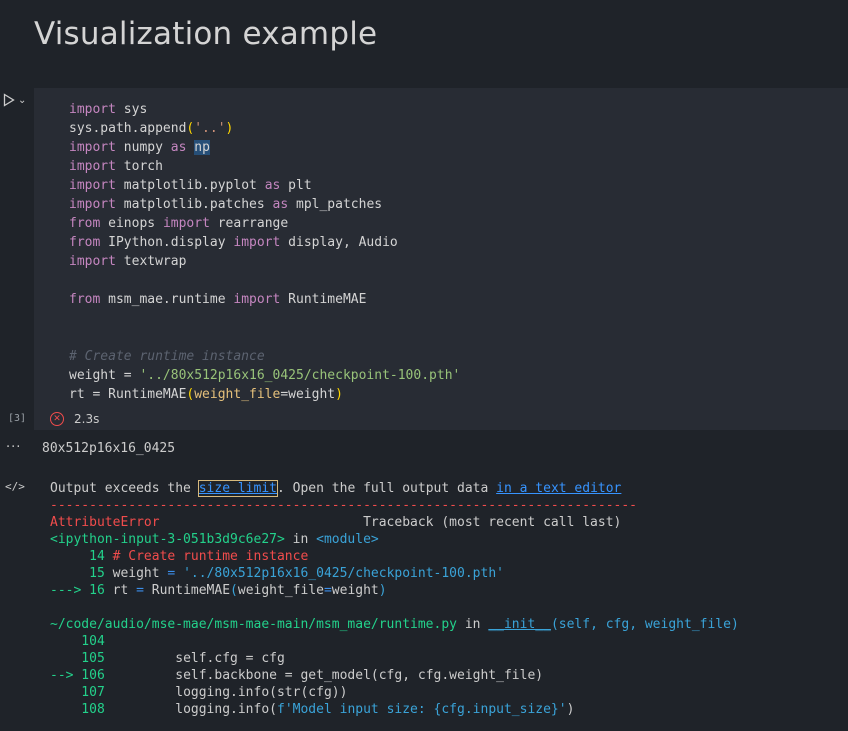  What do you see at coordinates (179, 223) in the screenshot?
I see `code-line: from einops import rearrange` at bounding box center [179, 223].